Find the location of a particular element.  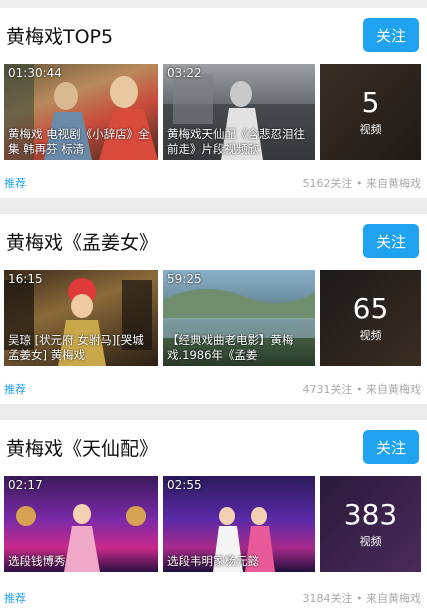

video-thumbnail: 59:25 【经典戏曲老电影】黄梅戏.1986年《孟姜 is located at coordinates (239, 318).